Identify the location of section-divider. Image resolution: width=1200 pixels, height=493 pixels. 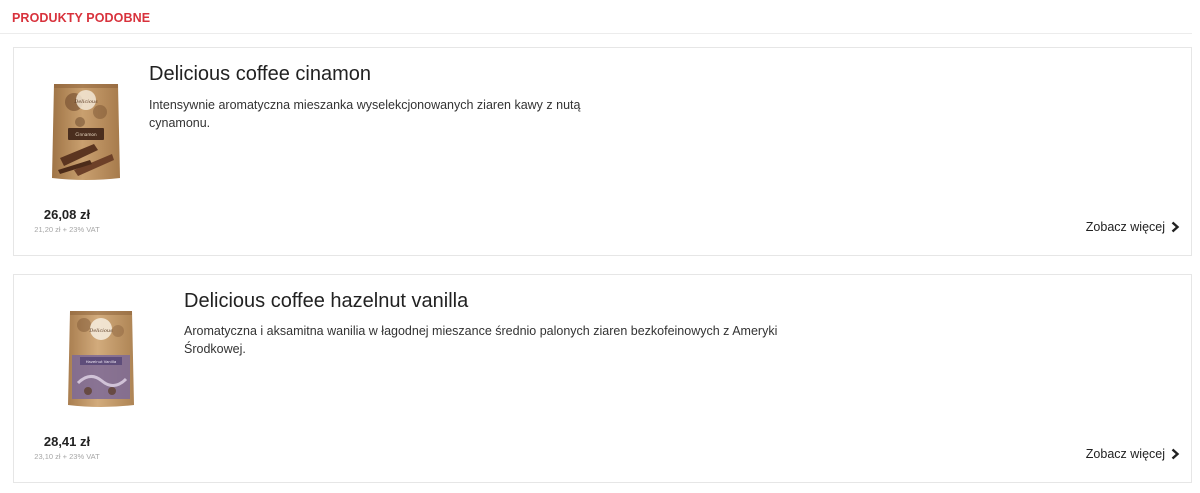
(596, 33).